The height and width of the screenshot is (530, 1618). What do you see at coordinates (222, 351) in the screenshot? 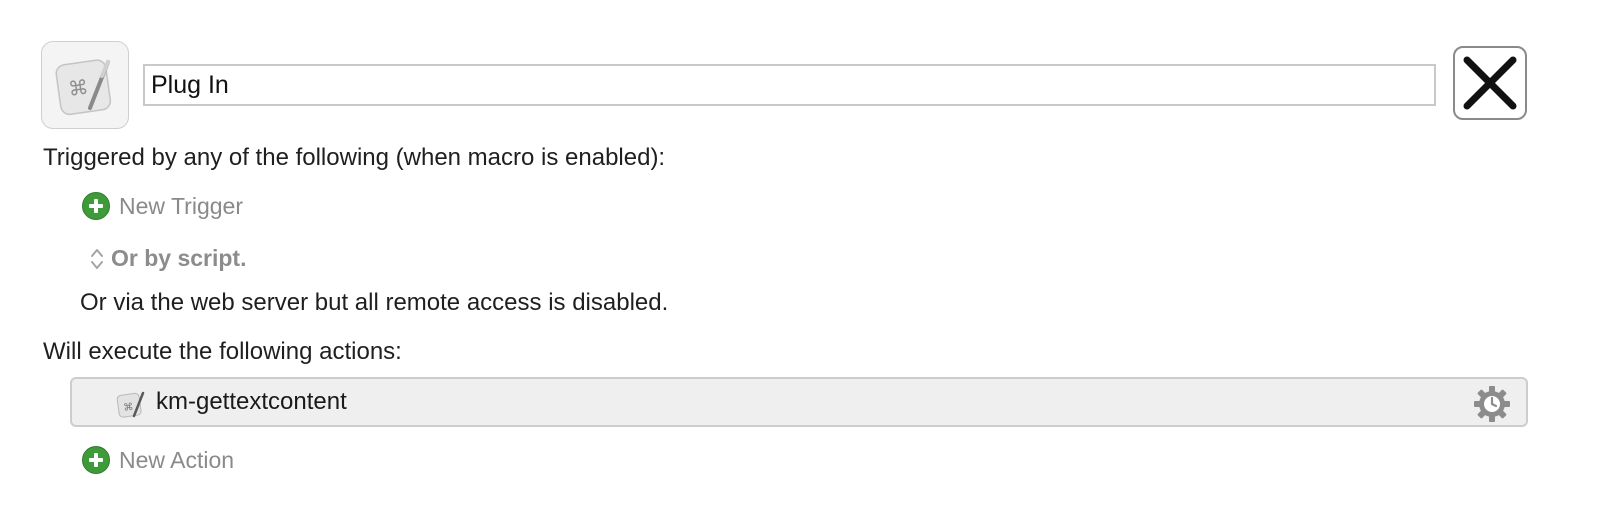
I see `actions-heading: Will execute the following actions:` at bounding box center [222, 351].